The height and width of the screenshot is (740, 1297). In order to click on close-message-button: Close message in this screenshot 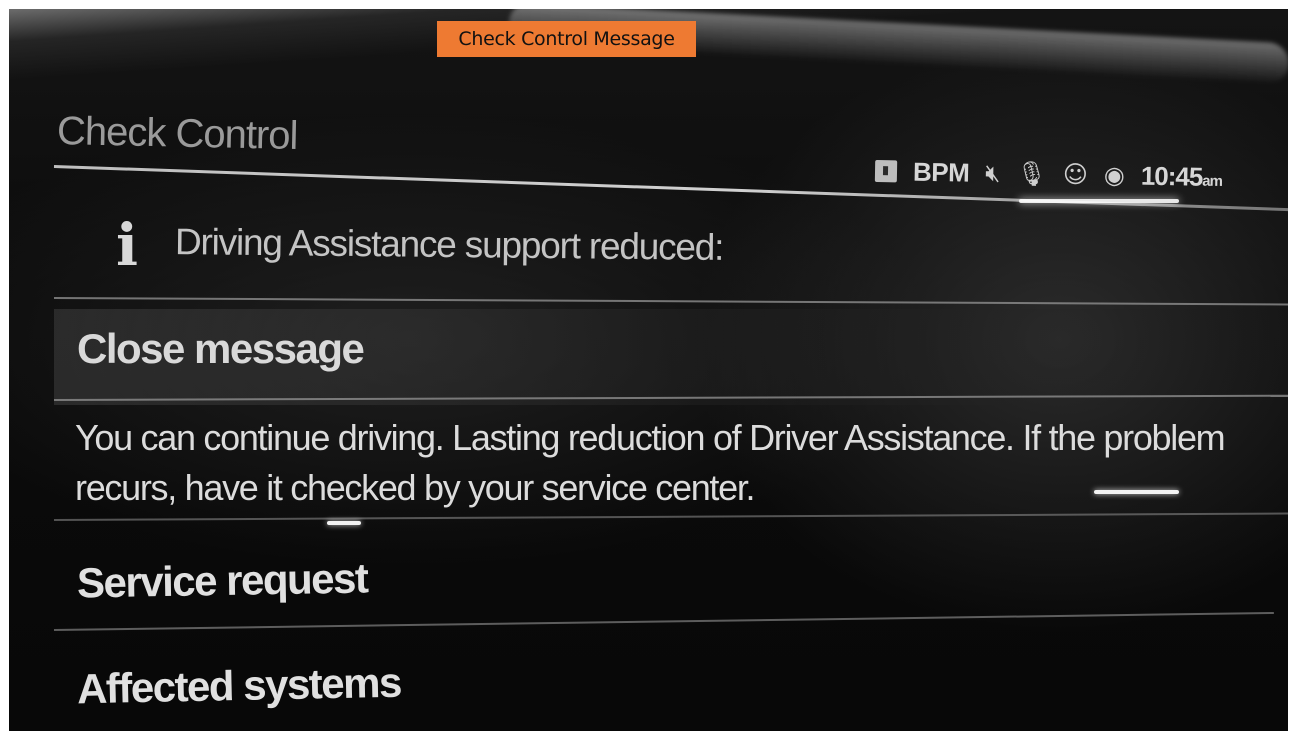, I will do `click(221, 349)`.